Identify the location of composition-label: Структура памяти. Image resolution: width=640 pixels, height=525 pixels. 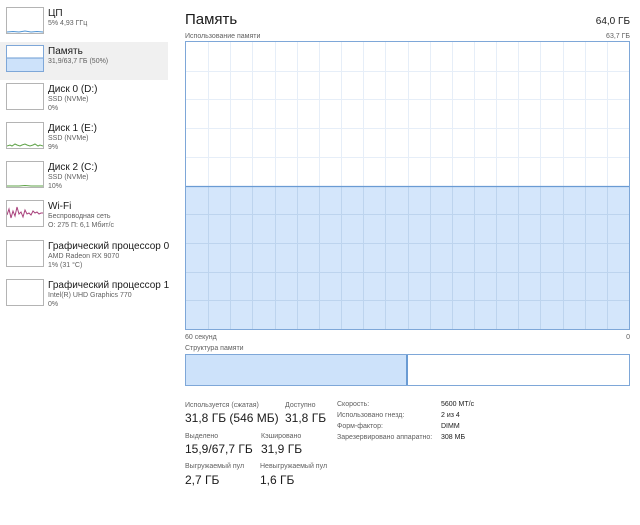
(214, 348).